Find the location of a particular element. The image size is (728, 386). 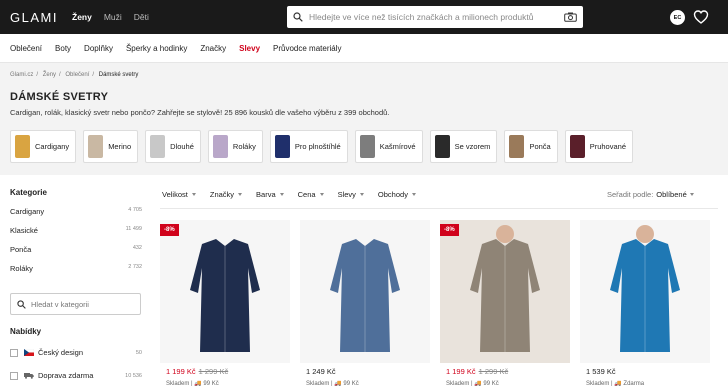

product-card: 1 249 Kč Skladem | 🚚 99 Kč is located at coordinates (365, 303).